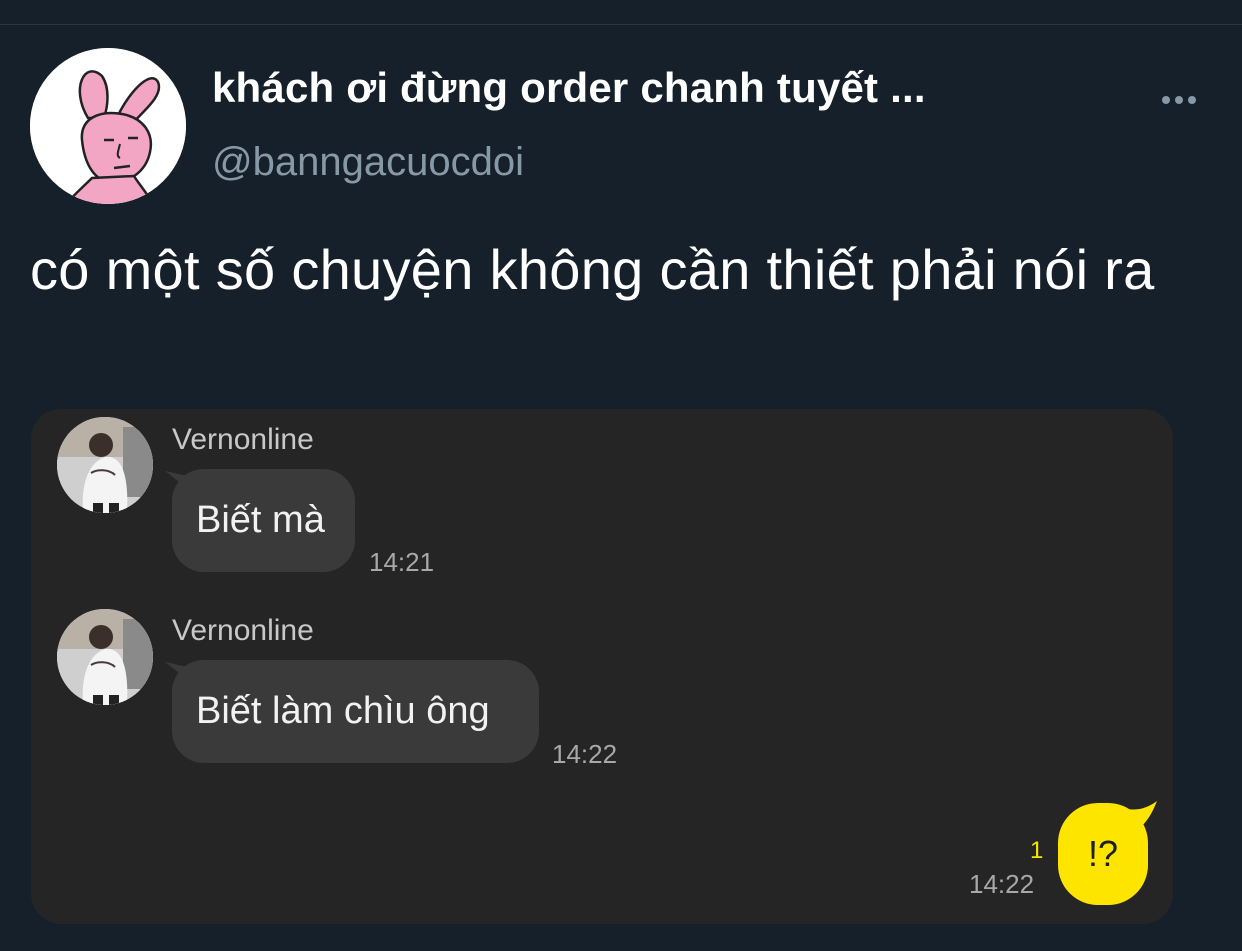 The image size is (1242, 951). I want to click on pink-bunny-avatar-icon, so click(108, 126).